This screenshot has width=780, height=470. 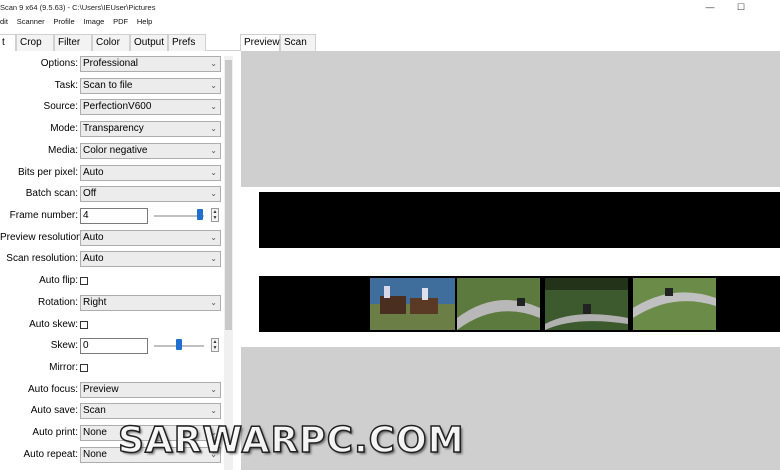 I want to click on tab-scan: Scan, so click(x=298, y=42).